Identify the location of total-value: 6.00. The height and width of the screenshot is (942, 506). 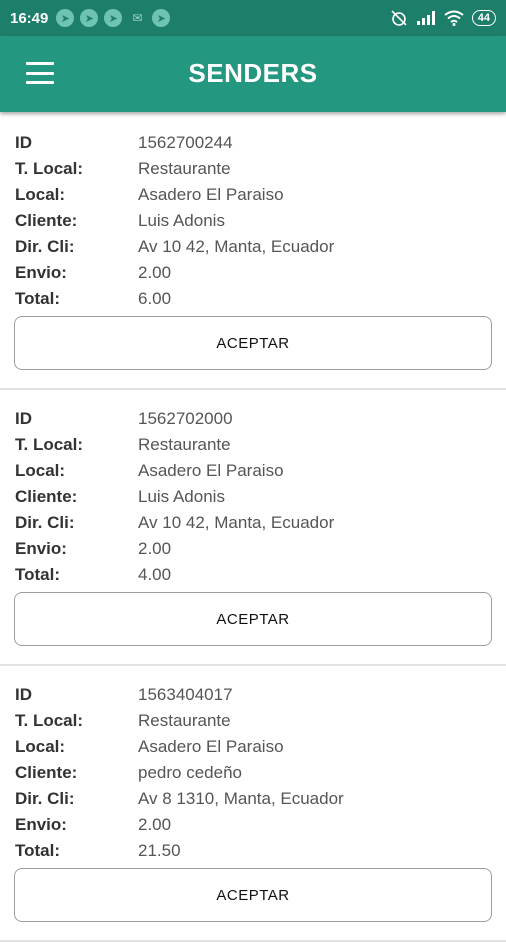
(155, 298).